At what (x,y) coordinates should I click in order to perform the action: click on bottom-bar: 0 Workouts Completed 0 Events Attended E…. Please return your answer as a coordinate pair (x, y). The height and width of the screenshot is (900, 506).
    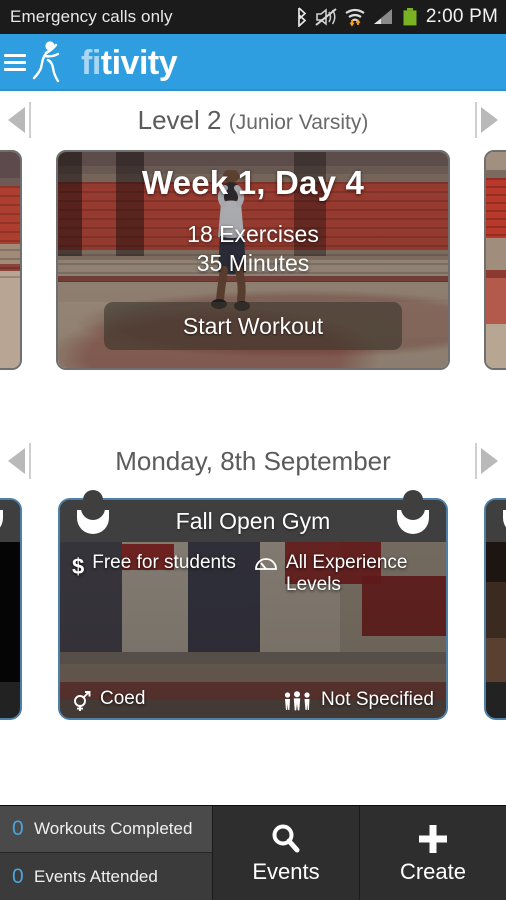
    Looking at the image, I should click on (253, 852).